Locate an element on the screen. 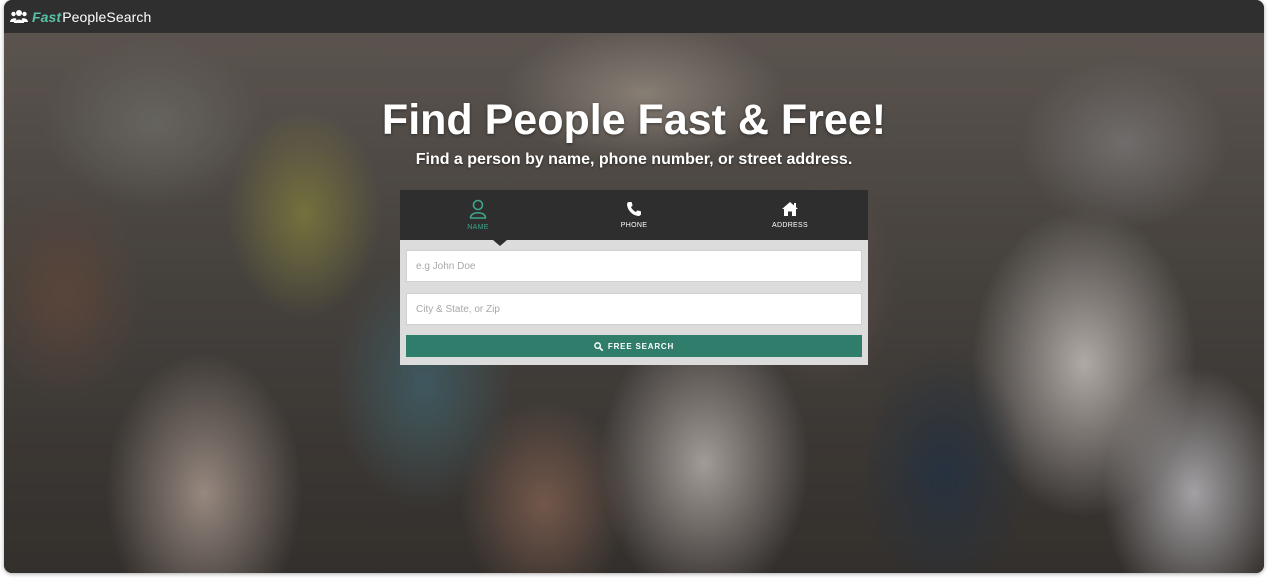  logo-text: FastPeopleSearch is located at coordinates (91, 17).